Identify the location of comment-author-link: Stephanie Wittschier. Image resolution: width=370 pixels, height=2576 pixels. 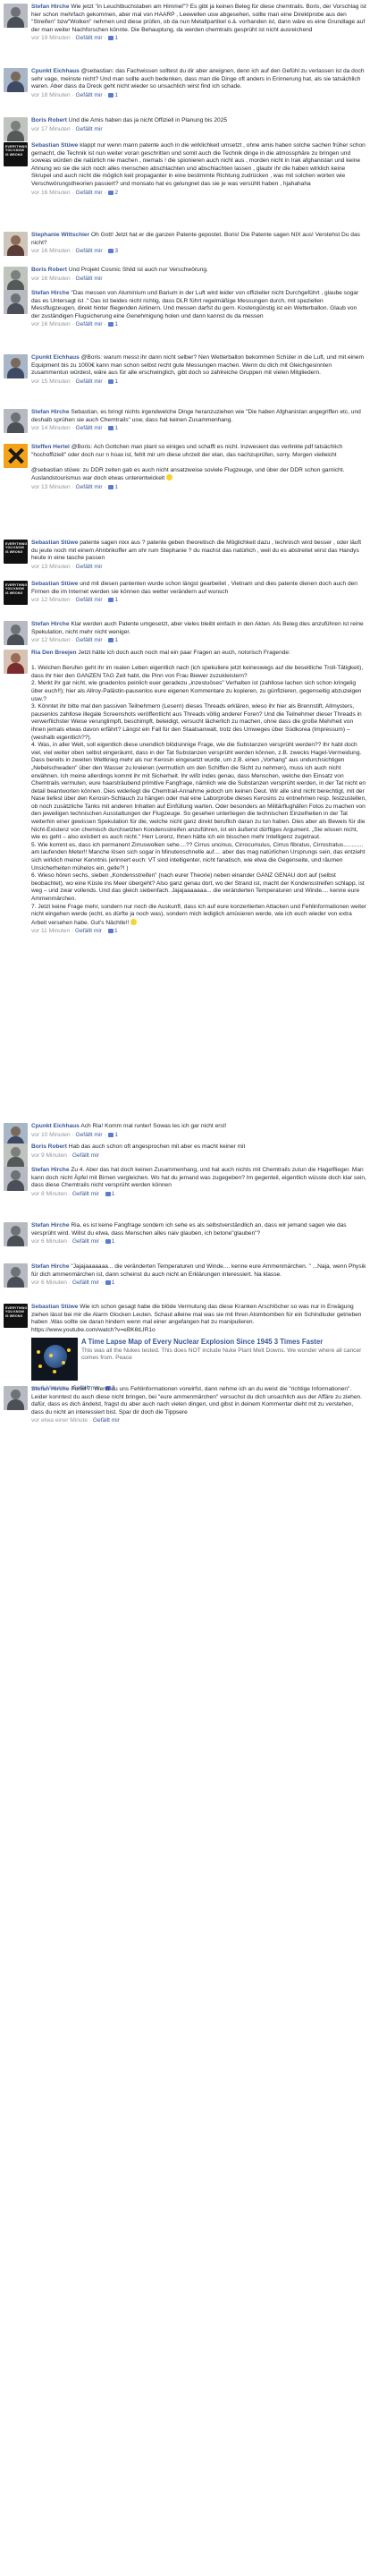
(60, 235).